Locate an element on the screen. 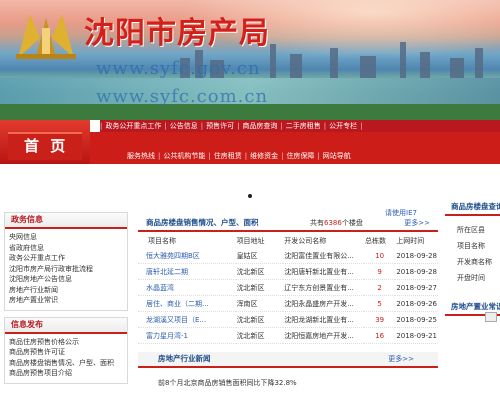 Image resolution: width=500 pixels, height=400 pixels. list-item: 沈阳房地产公告信息 is located at coordinates (66, 279).